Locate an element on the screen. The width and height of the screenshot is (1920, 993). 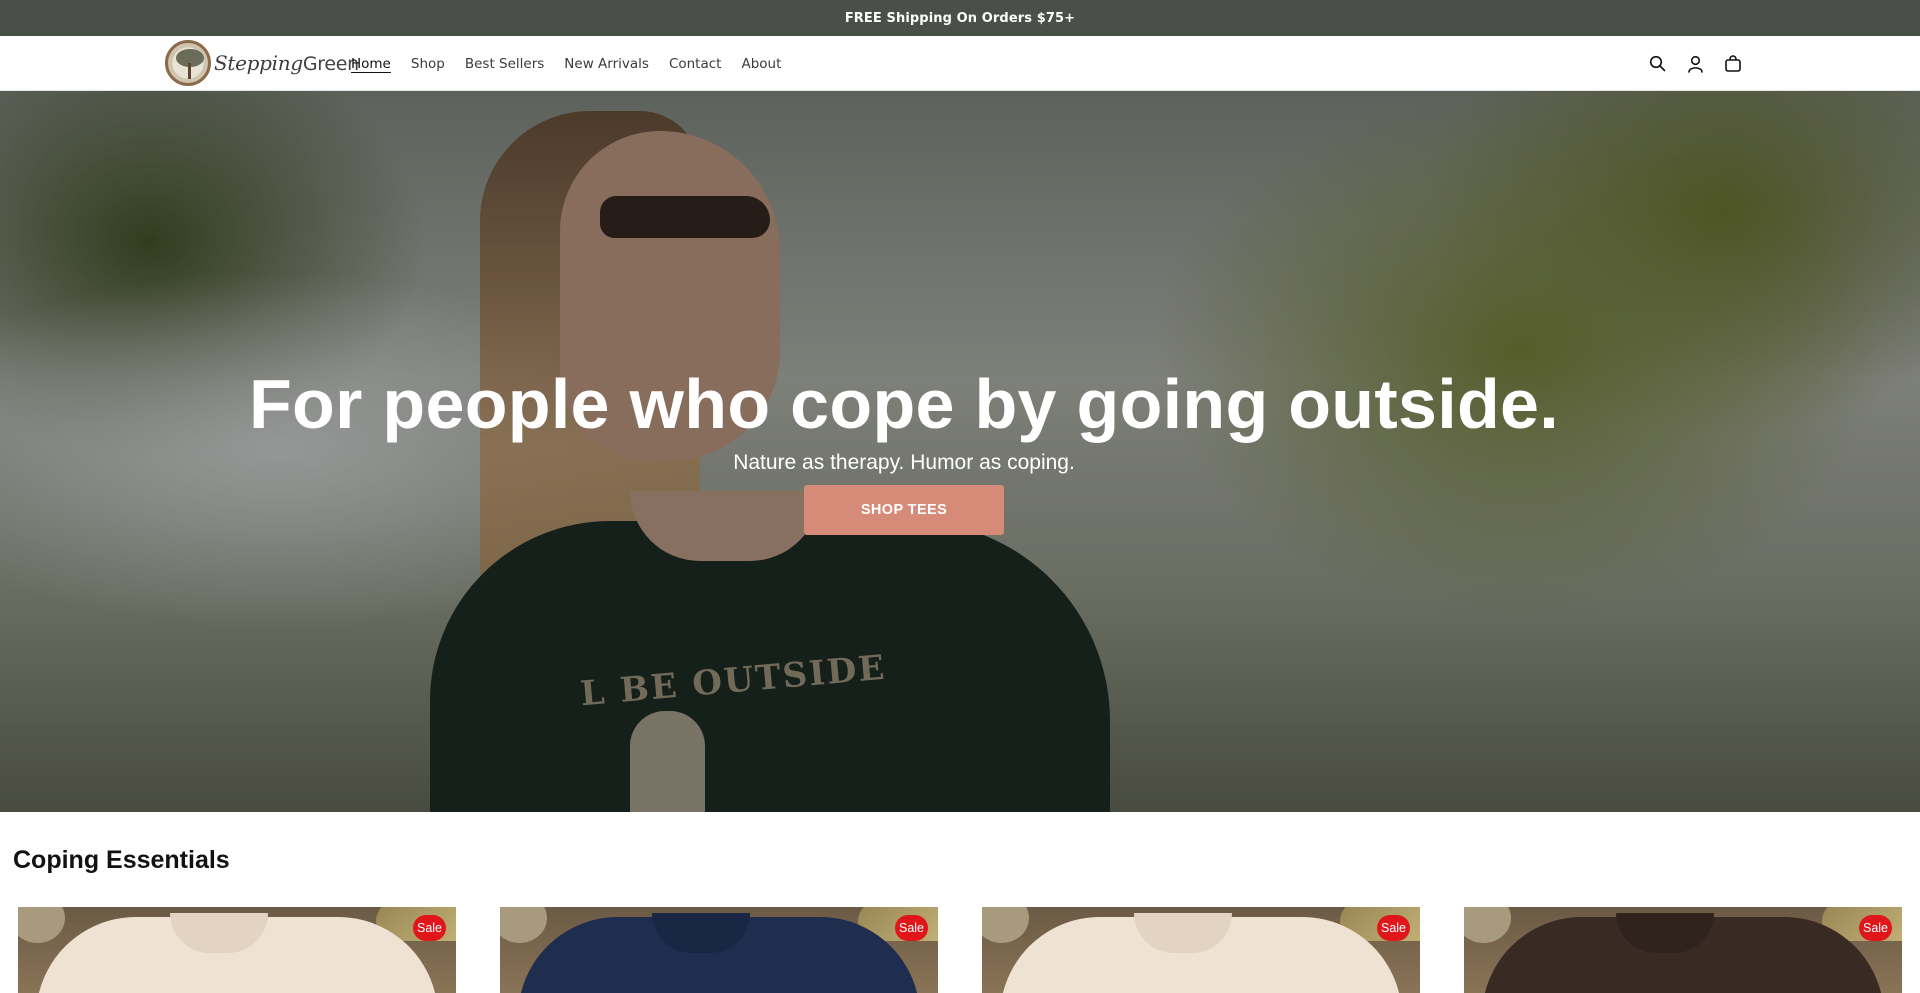
logo: SteppingGreen is located at coordinates (262, 63).